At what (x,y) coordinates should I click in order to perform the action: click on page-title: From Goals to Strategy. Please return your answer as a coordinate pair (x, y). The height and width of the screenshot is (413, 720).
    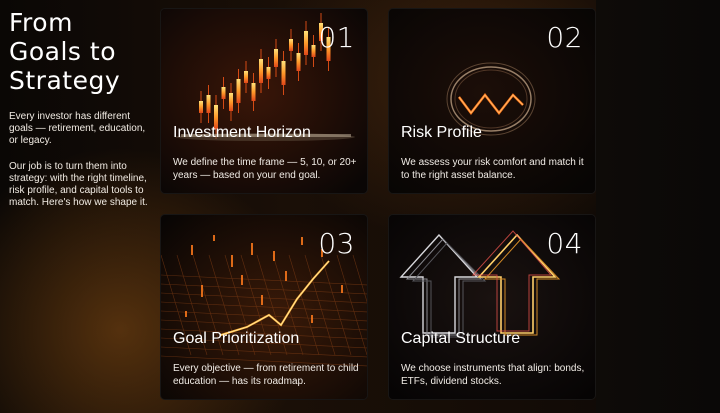
    Looking at the image, I should click on (79, 51).